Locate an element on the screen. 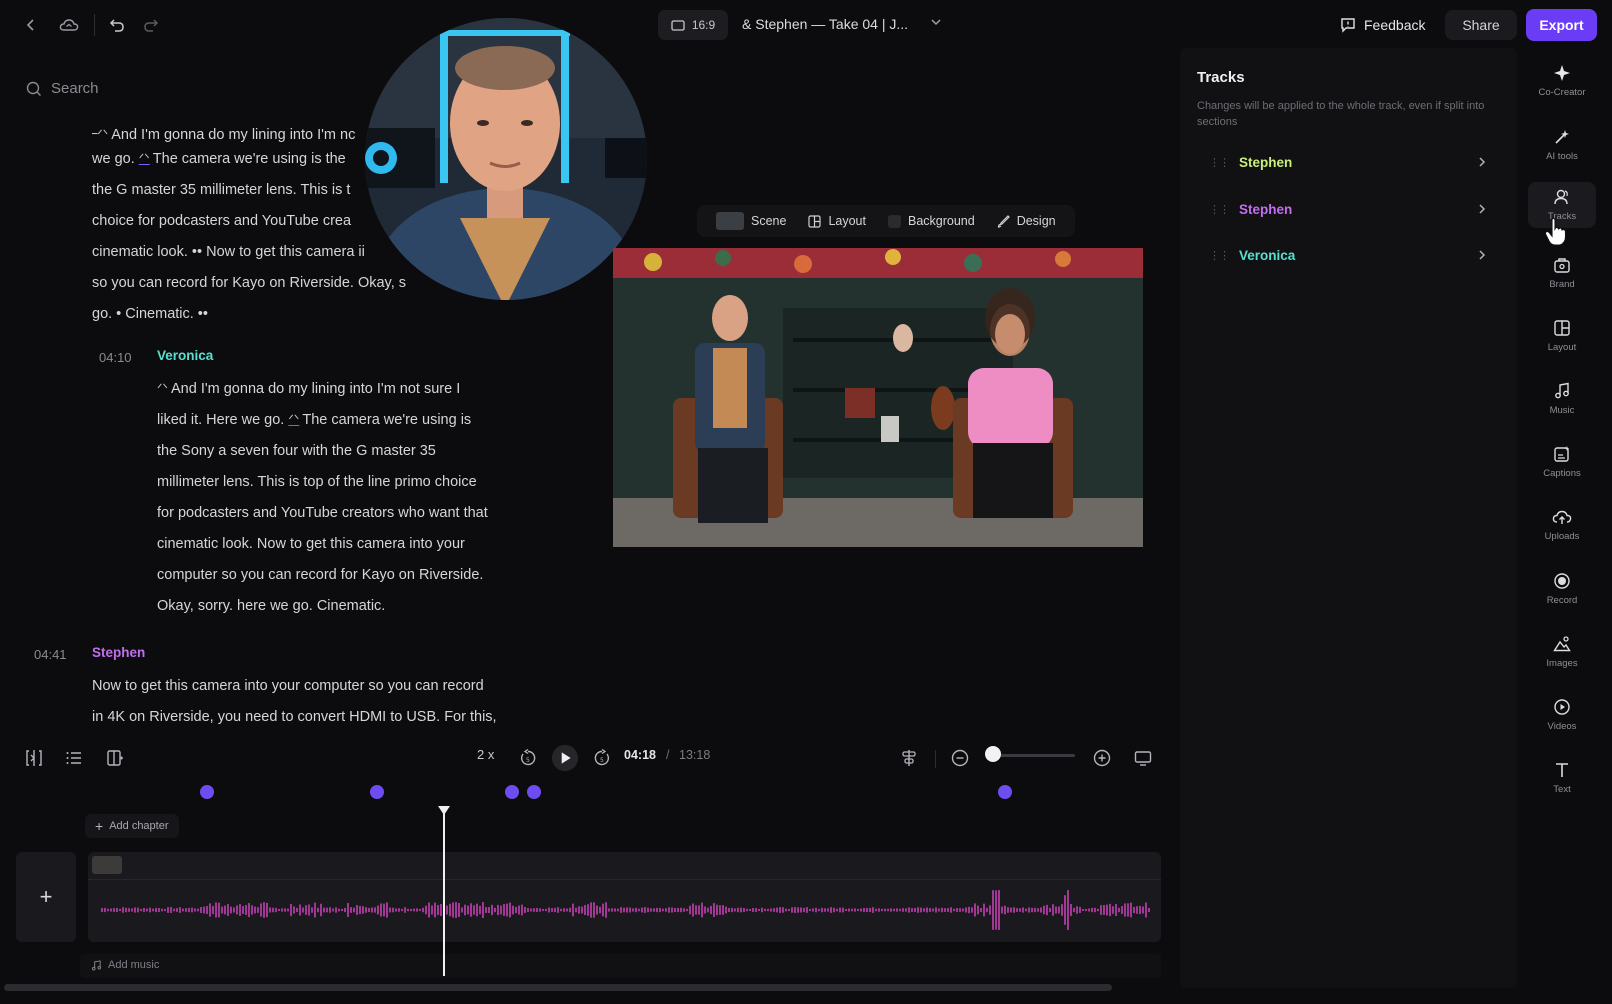  search-bar: Search is located at coordinates (62, 88).